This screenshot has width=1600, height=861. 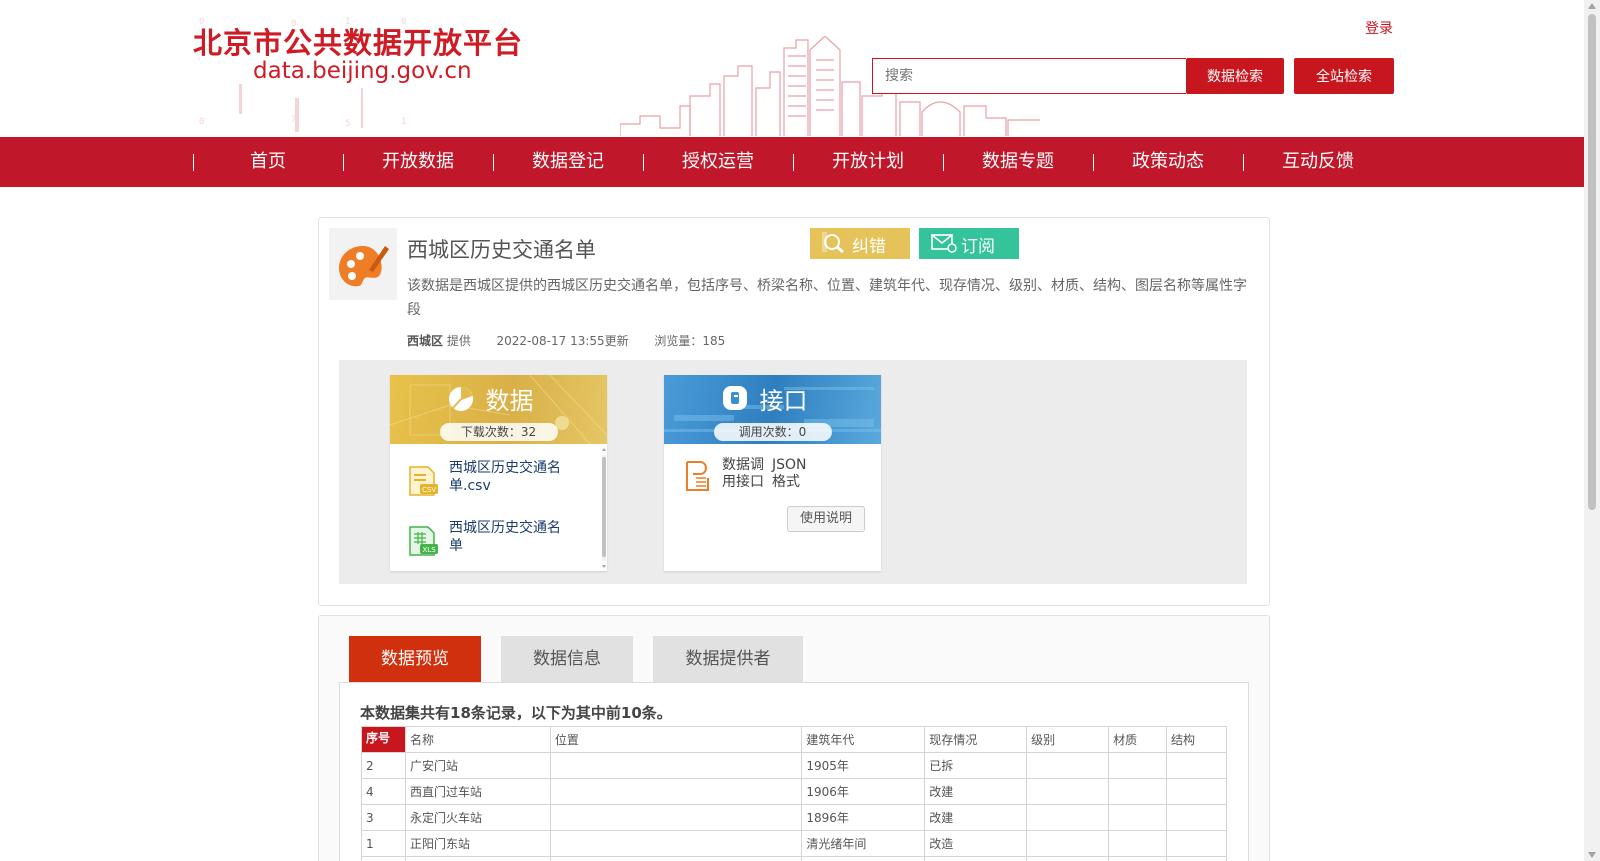 I want to click on api-document-icon, so click(x=697, y=476).